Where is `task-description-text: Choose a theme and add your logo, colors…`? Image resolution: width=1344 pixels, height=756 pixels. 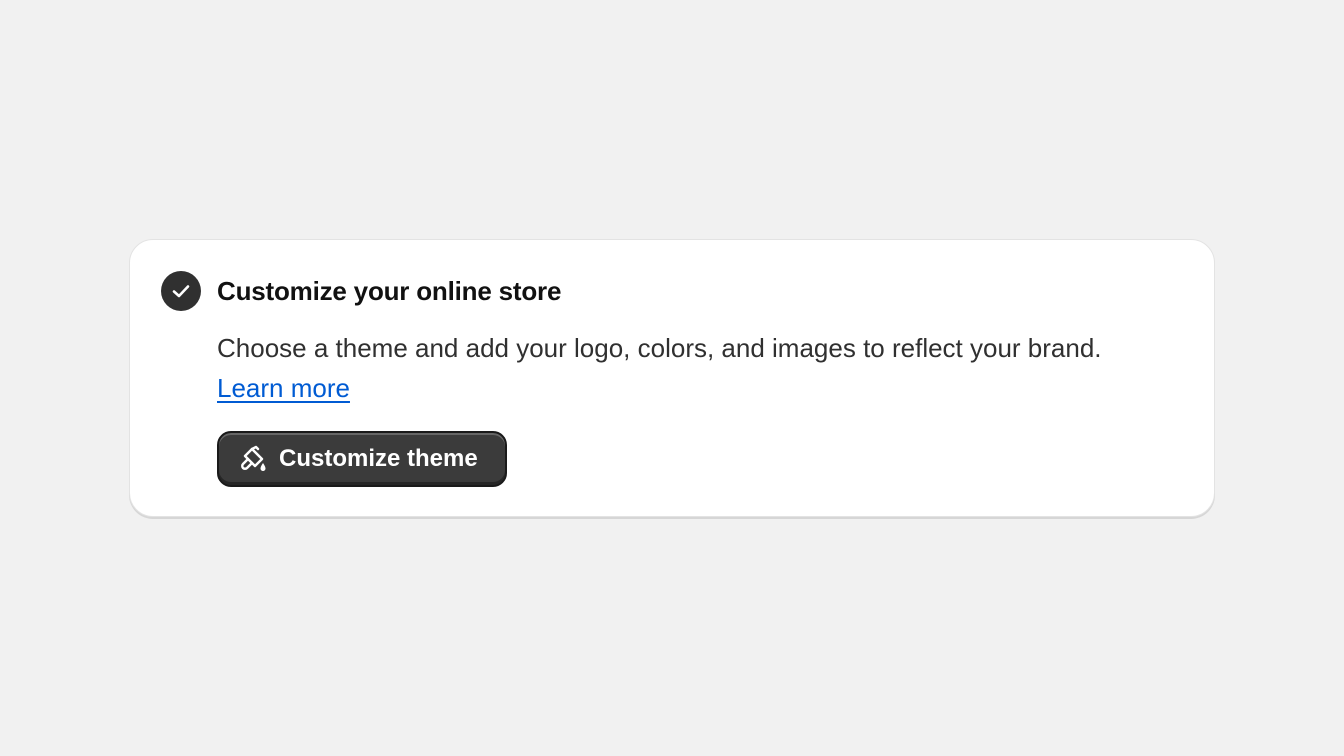 task-description-text: Choose a theme and add your logo, colors… is located at coordinates (659, 348).